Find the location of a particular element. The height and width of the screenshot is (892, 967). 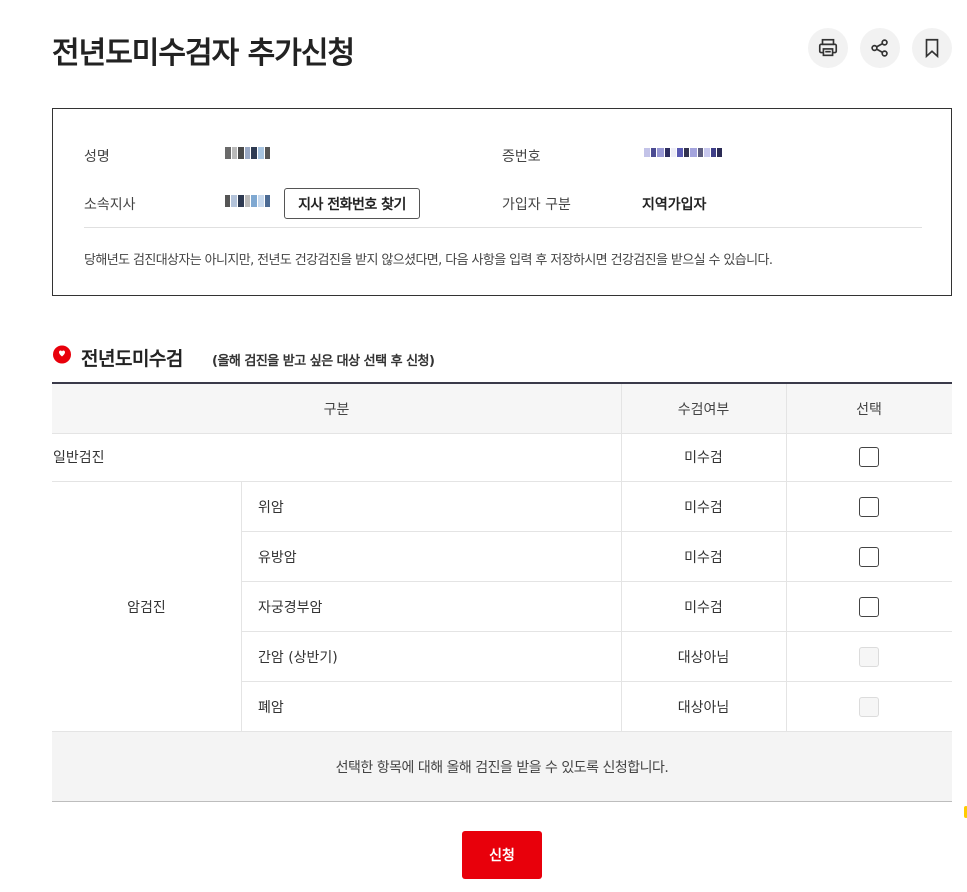

row-label: 자궁경부암 is located at coordinates (290, 608).